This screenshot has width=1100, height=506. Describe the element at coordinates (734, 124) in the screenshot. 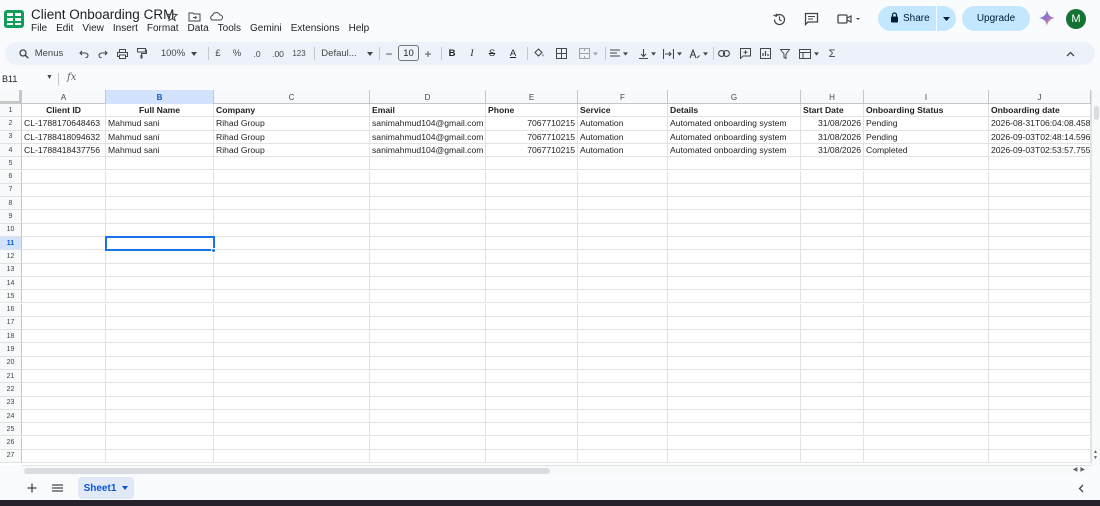

I see `table-cell: Automated onboarding system` at that location.